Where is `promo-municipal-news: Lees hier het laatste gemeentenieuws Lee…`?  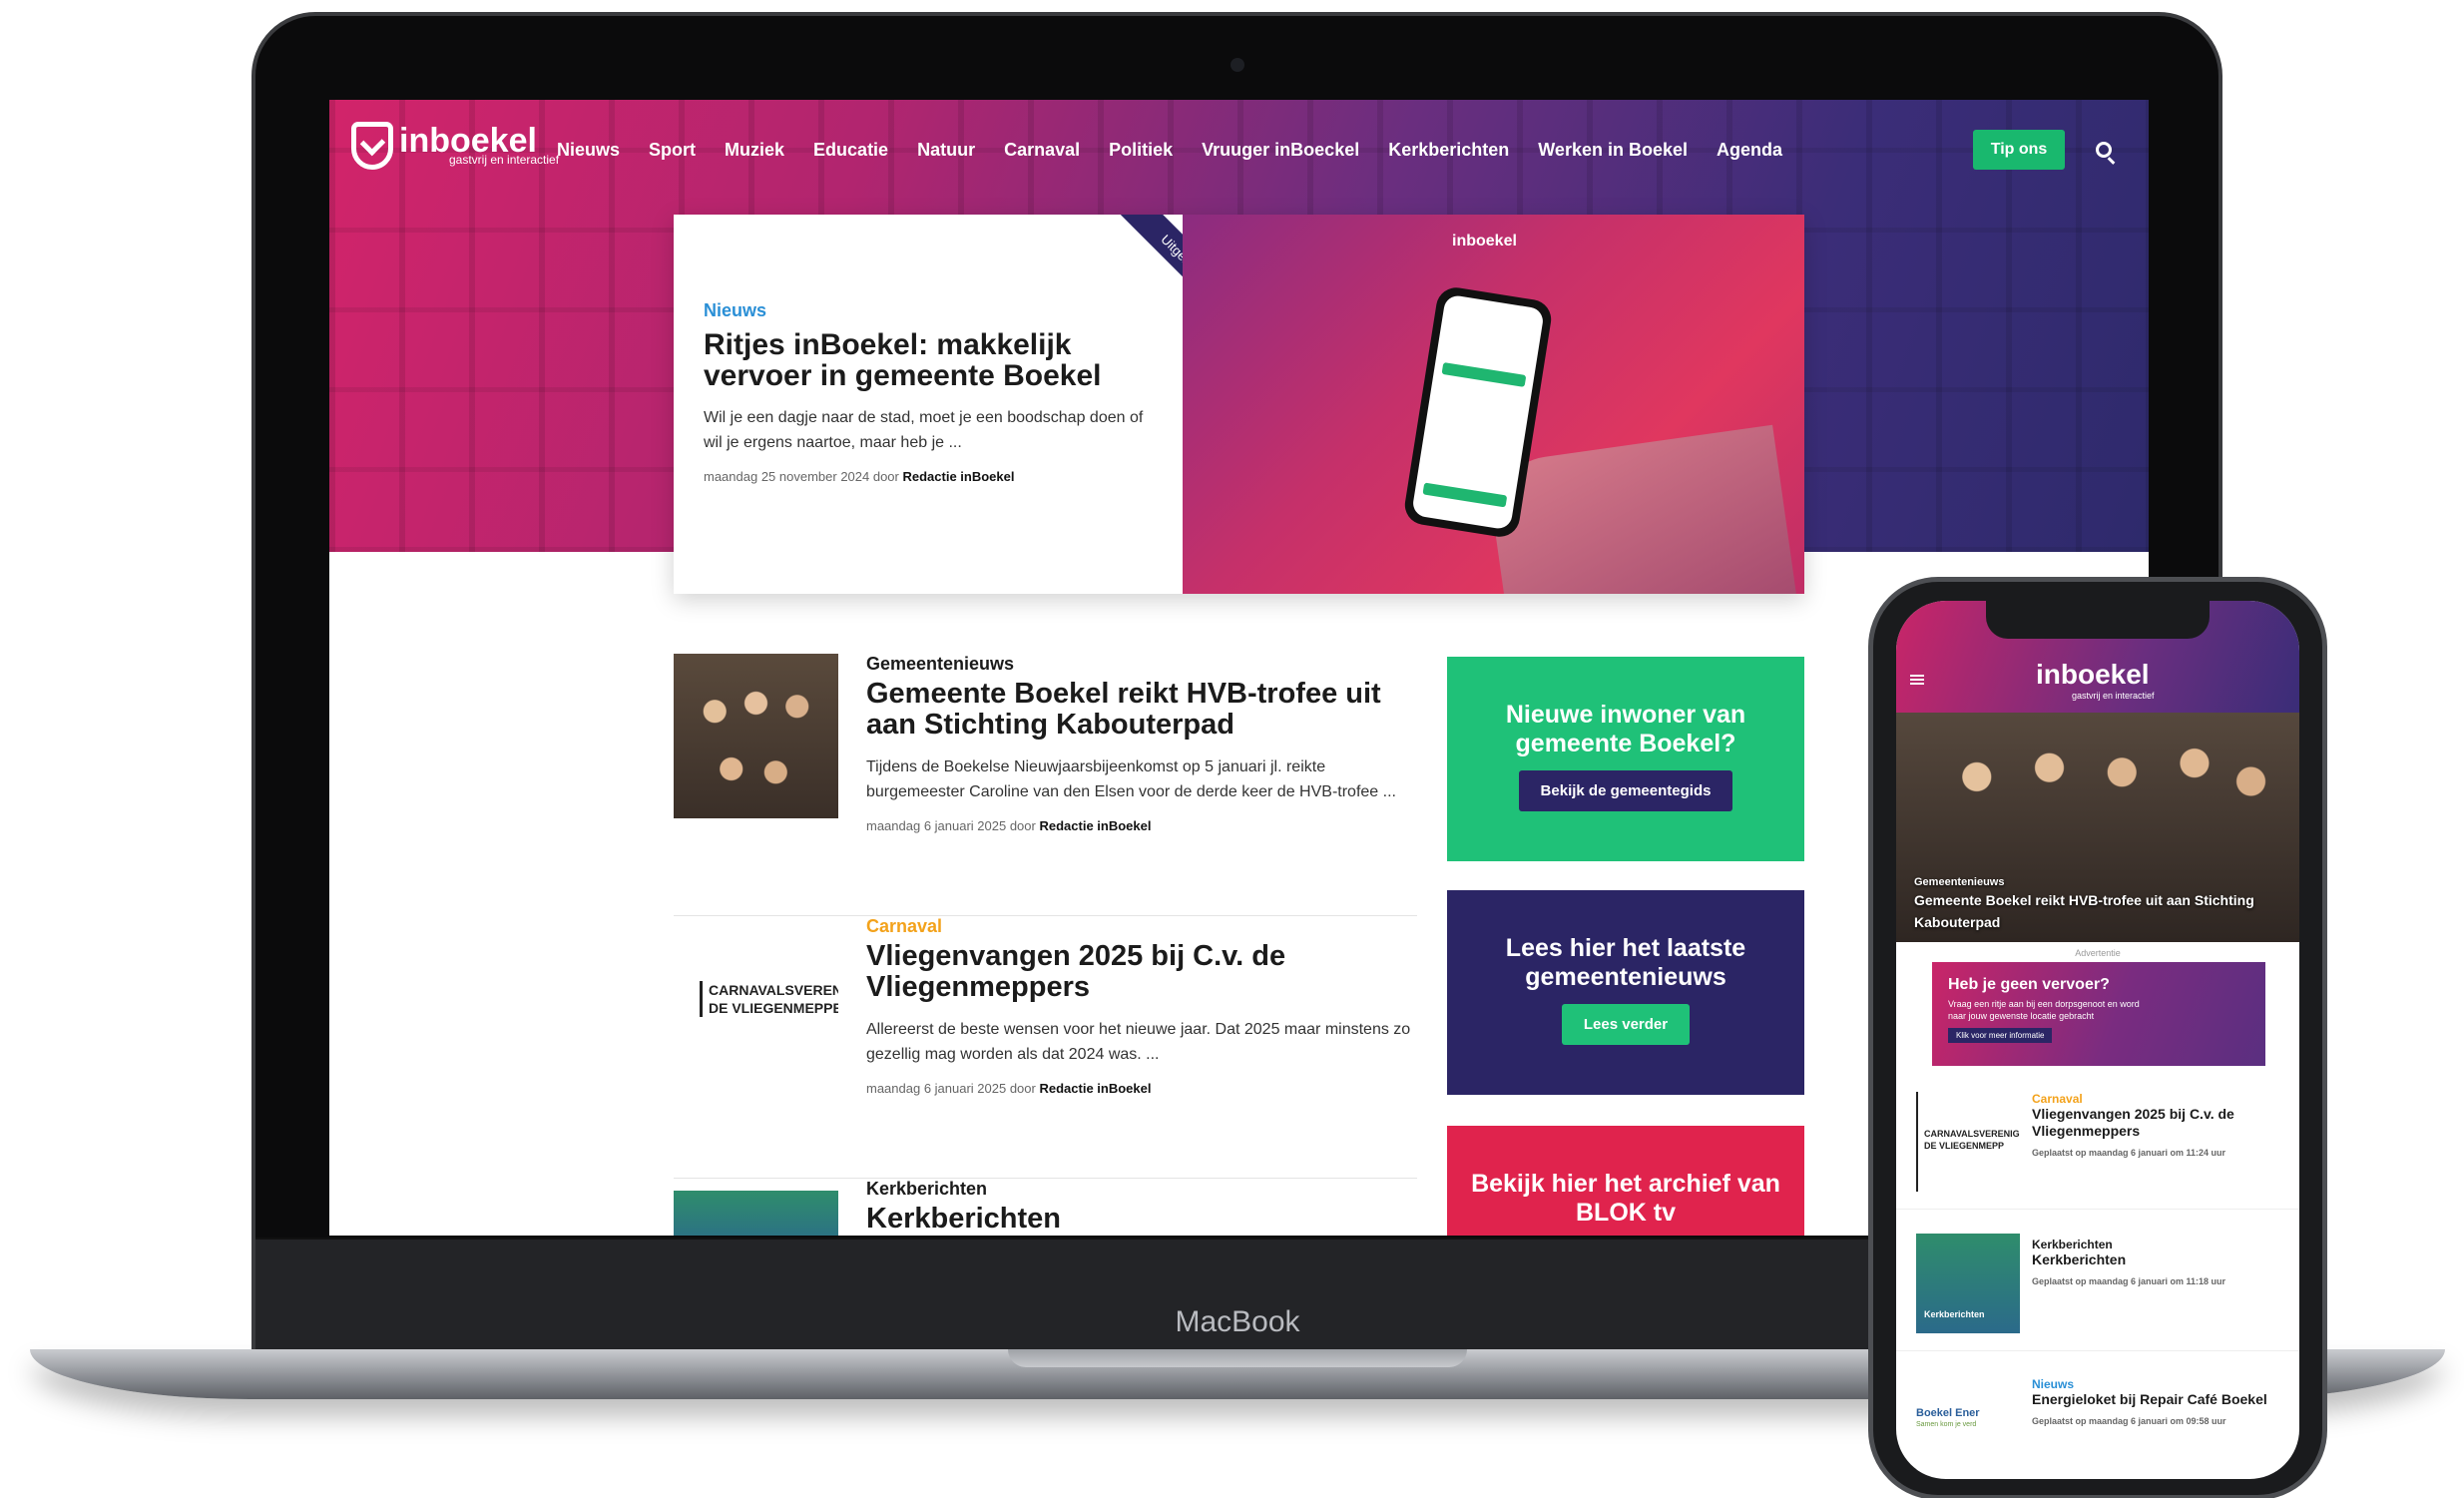 promo-municipal-news: Lees hier het laatste gemeentenieuws Lee… is located at coordinates (1625, 992).